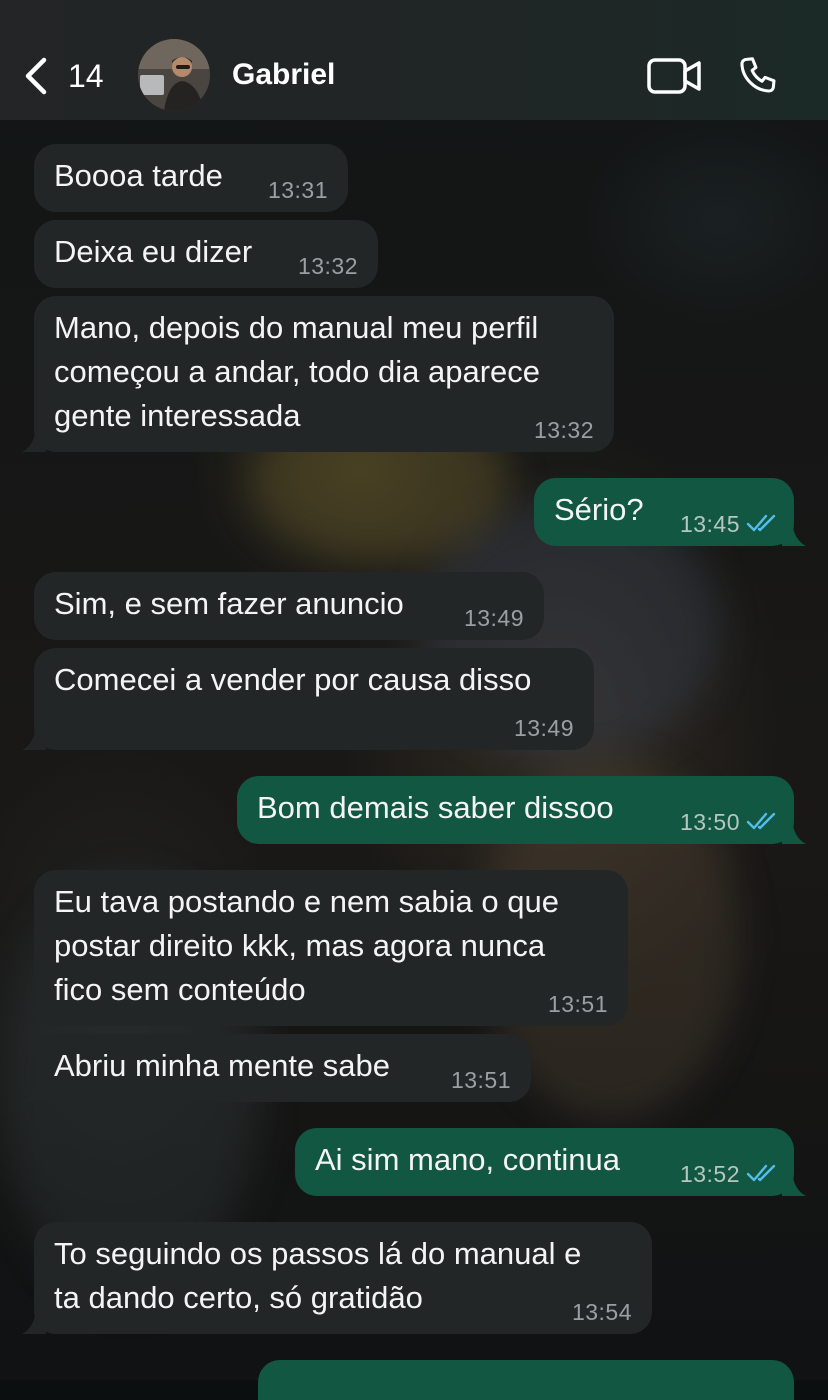 The height and width of the screenshot is (1400, 828). What do you see at coordinates (229, 603) in the screenshot?
I see `message-text: Sim, e sem fazer anuncio` at bounding box center [229, 603].